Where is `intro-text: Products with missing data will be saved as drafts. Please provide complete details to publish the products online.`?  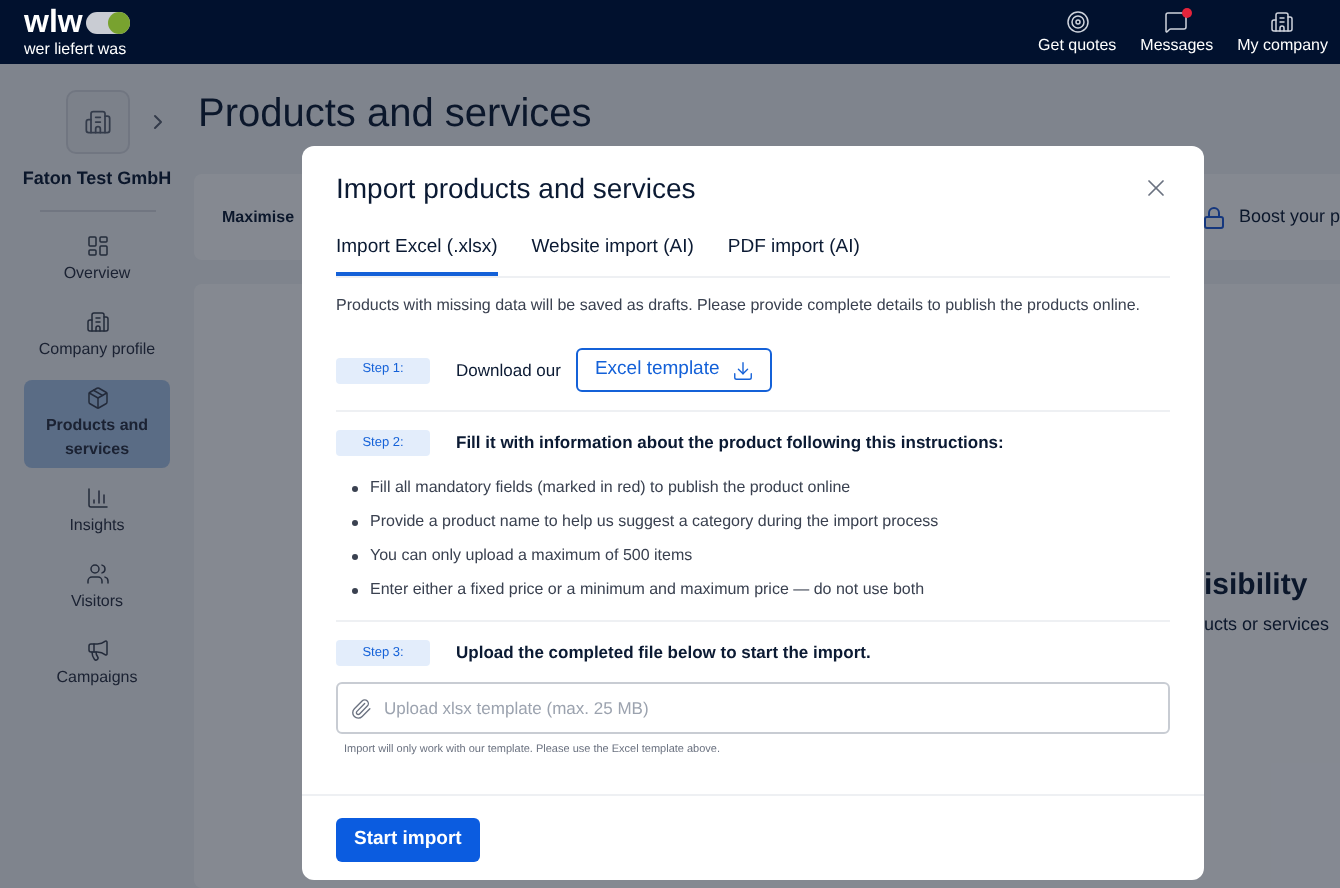 intro-text: Products with missing data will be saved as drafts. Please provide complete details to publish the products online. is located at coordinates (739, 306).